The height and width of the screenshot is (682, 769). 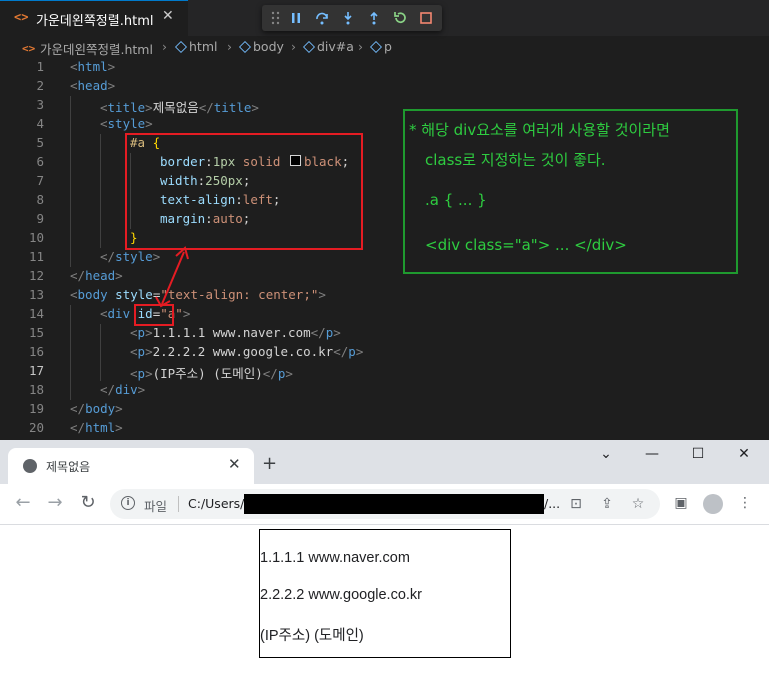 What do you see at coordinates (384, 86) in the screenshot?
I see `code-line: 2 <head>` at bounding box center [384, 86].